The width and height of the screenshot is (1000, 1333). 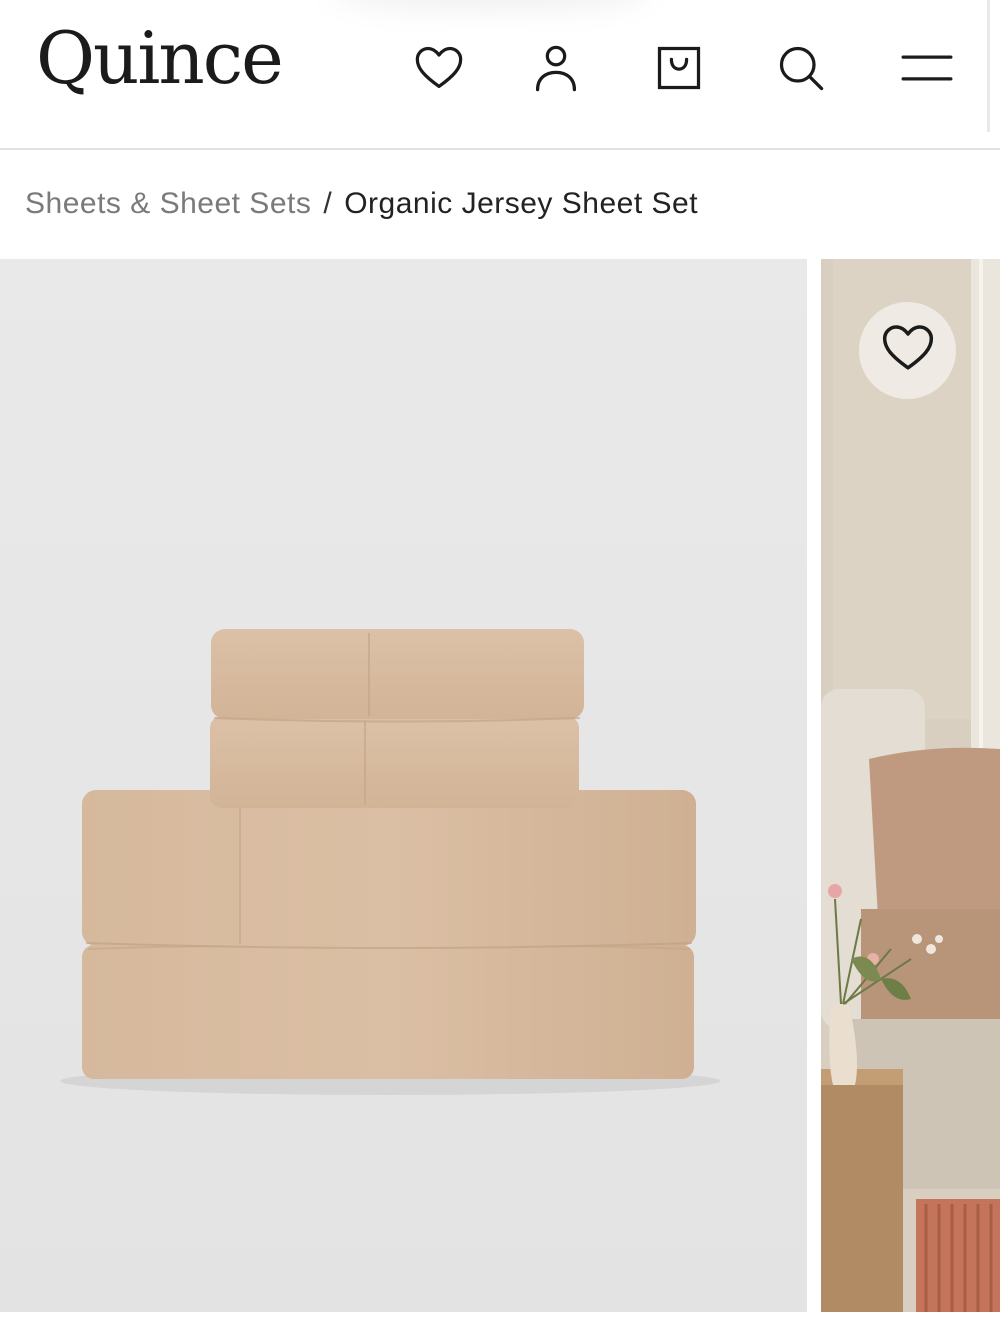 What do you see at coordinates (679, 68) in the screenshot?
I see `shopping-bag-icon` at bounding box center [679, 68].